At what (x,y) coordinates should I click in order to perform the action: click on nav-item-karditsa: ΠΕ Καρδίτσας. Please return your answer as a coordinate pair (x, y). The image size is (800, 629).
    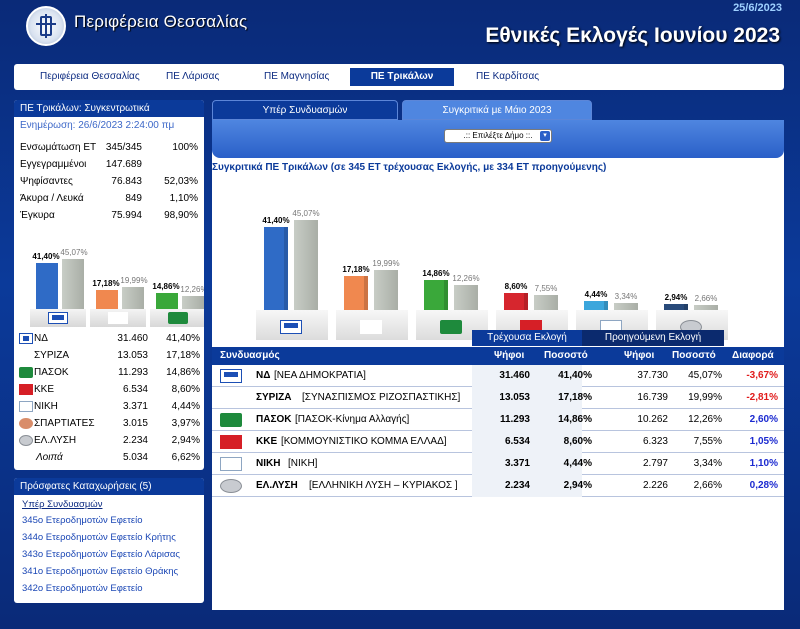
    Looking at the image, I should click on (507, 77).